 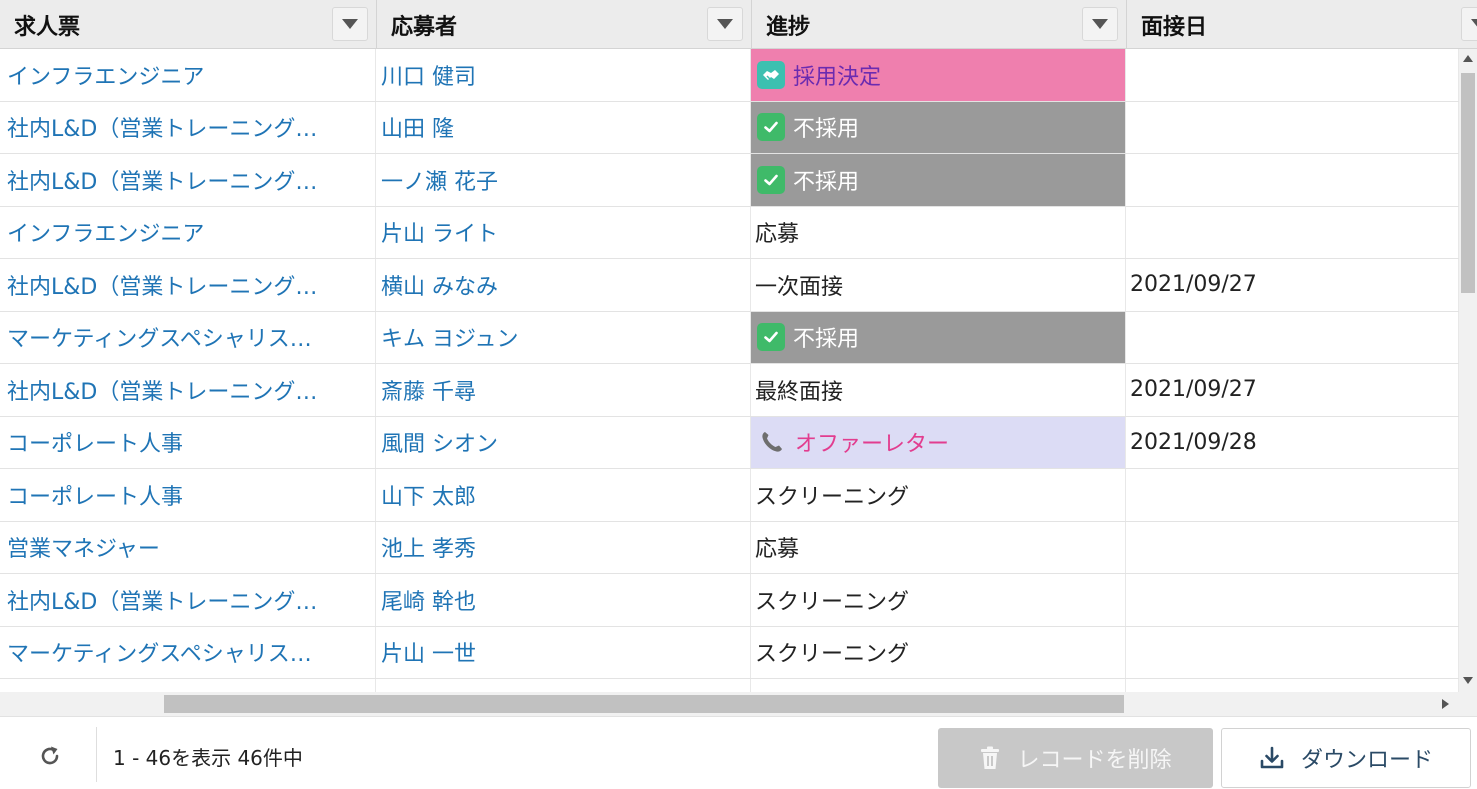 What do you see at coordinates (938, 390) in the screenshot?
I see `status-cell: 最終面接` at bounding box center [938, 390].